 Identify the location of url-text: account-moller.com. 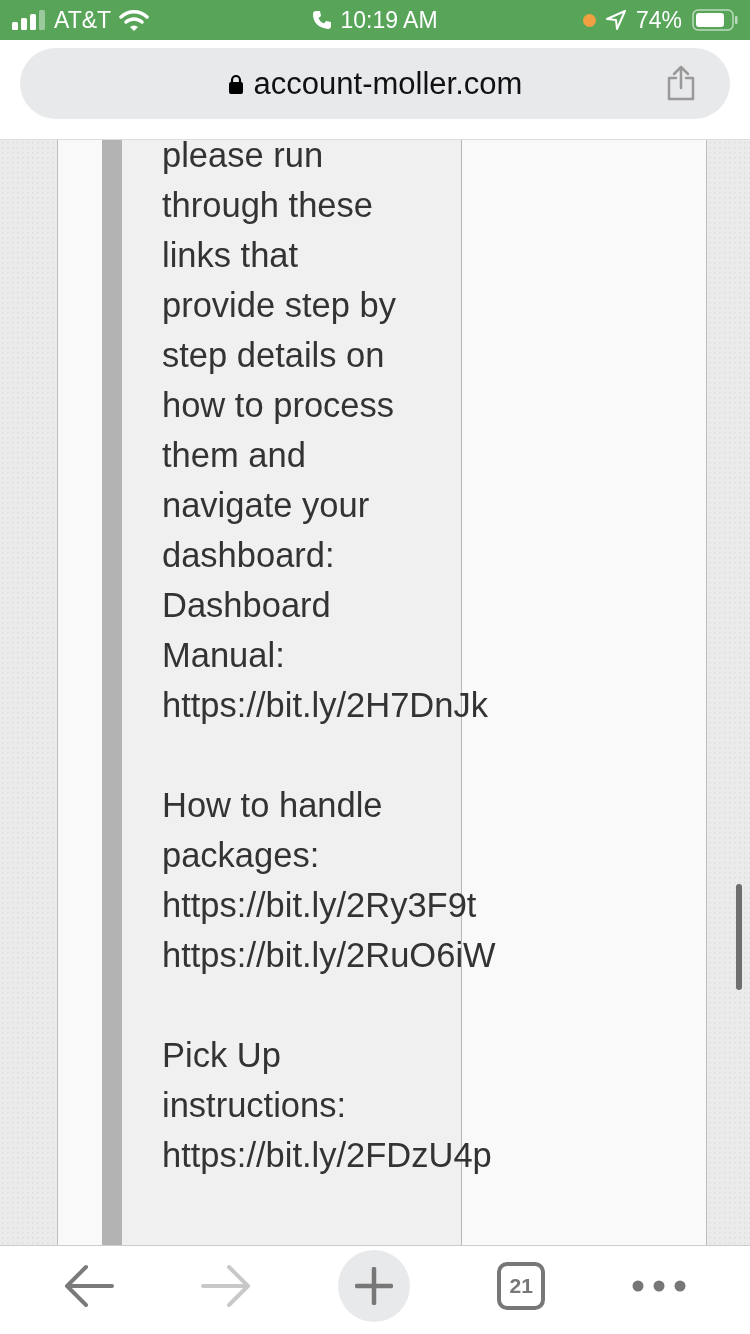
(388, 83).